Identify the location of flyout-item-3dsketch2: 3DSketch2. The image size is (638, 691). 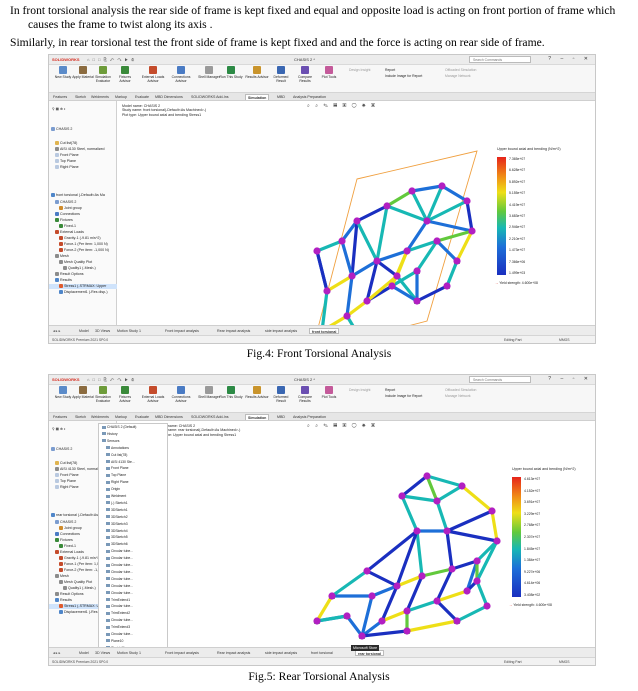
(117, 517).